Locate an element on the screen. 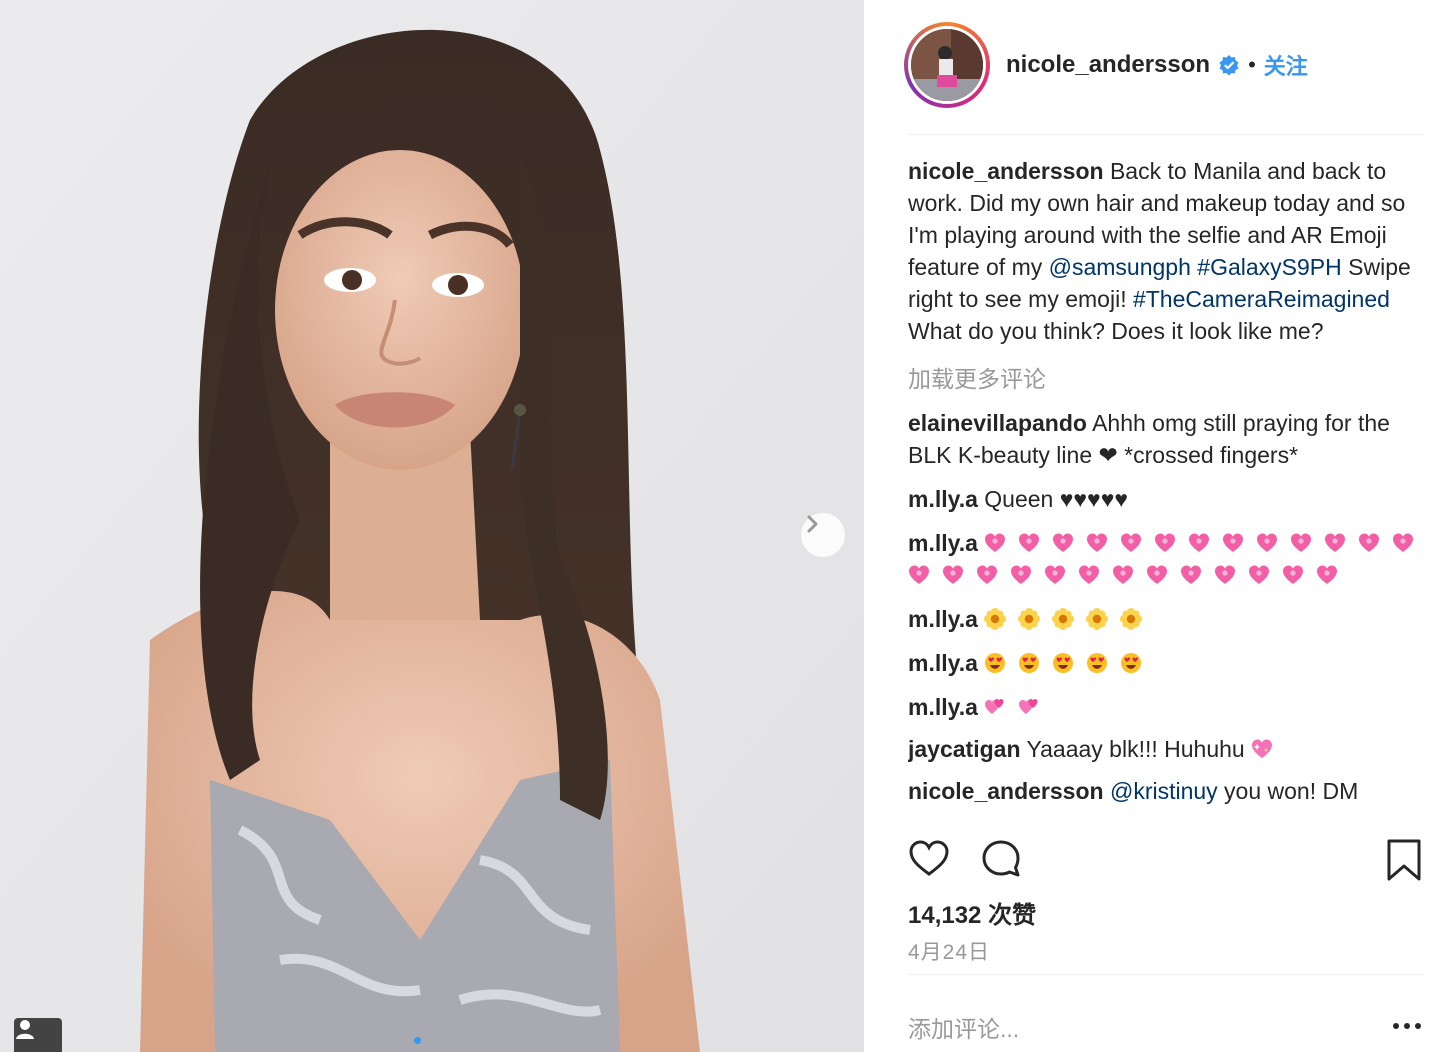 The image size is (1444, 1052). comment-text: you won! DM is located at coordinates (1288, 791).